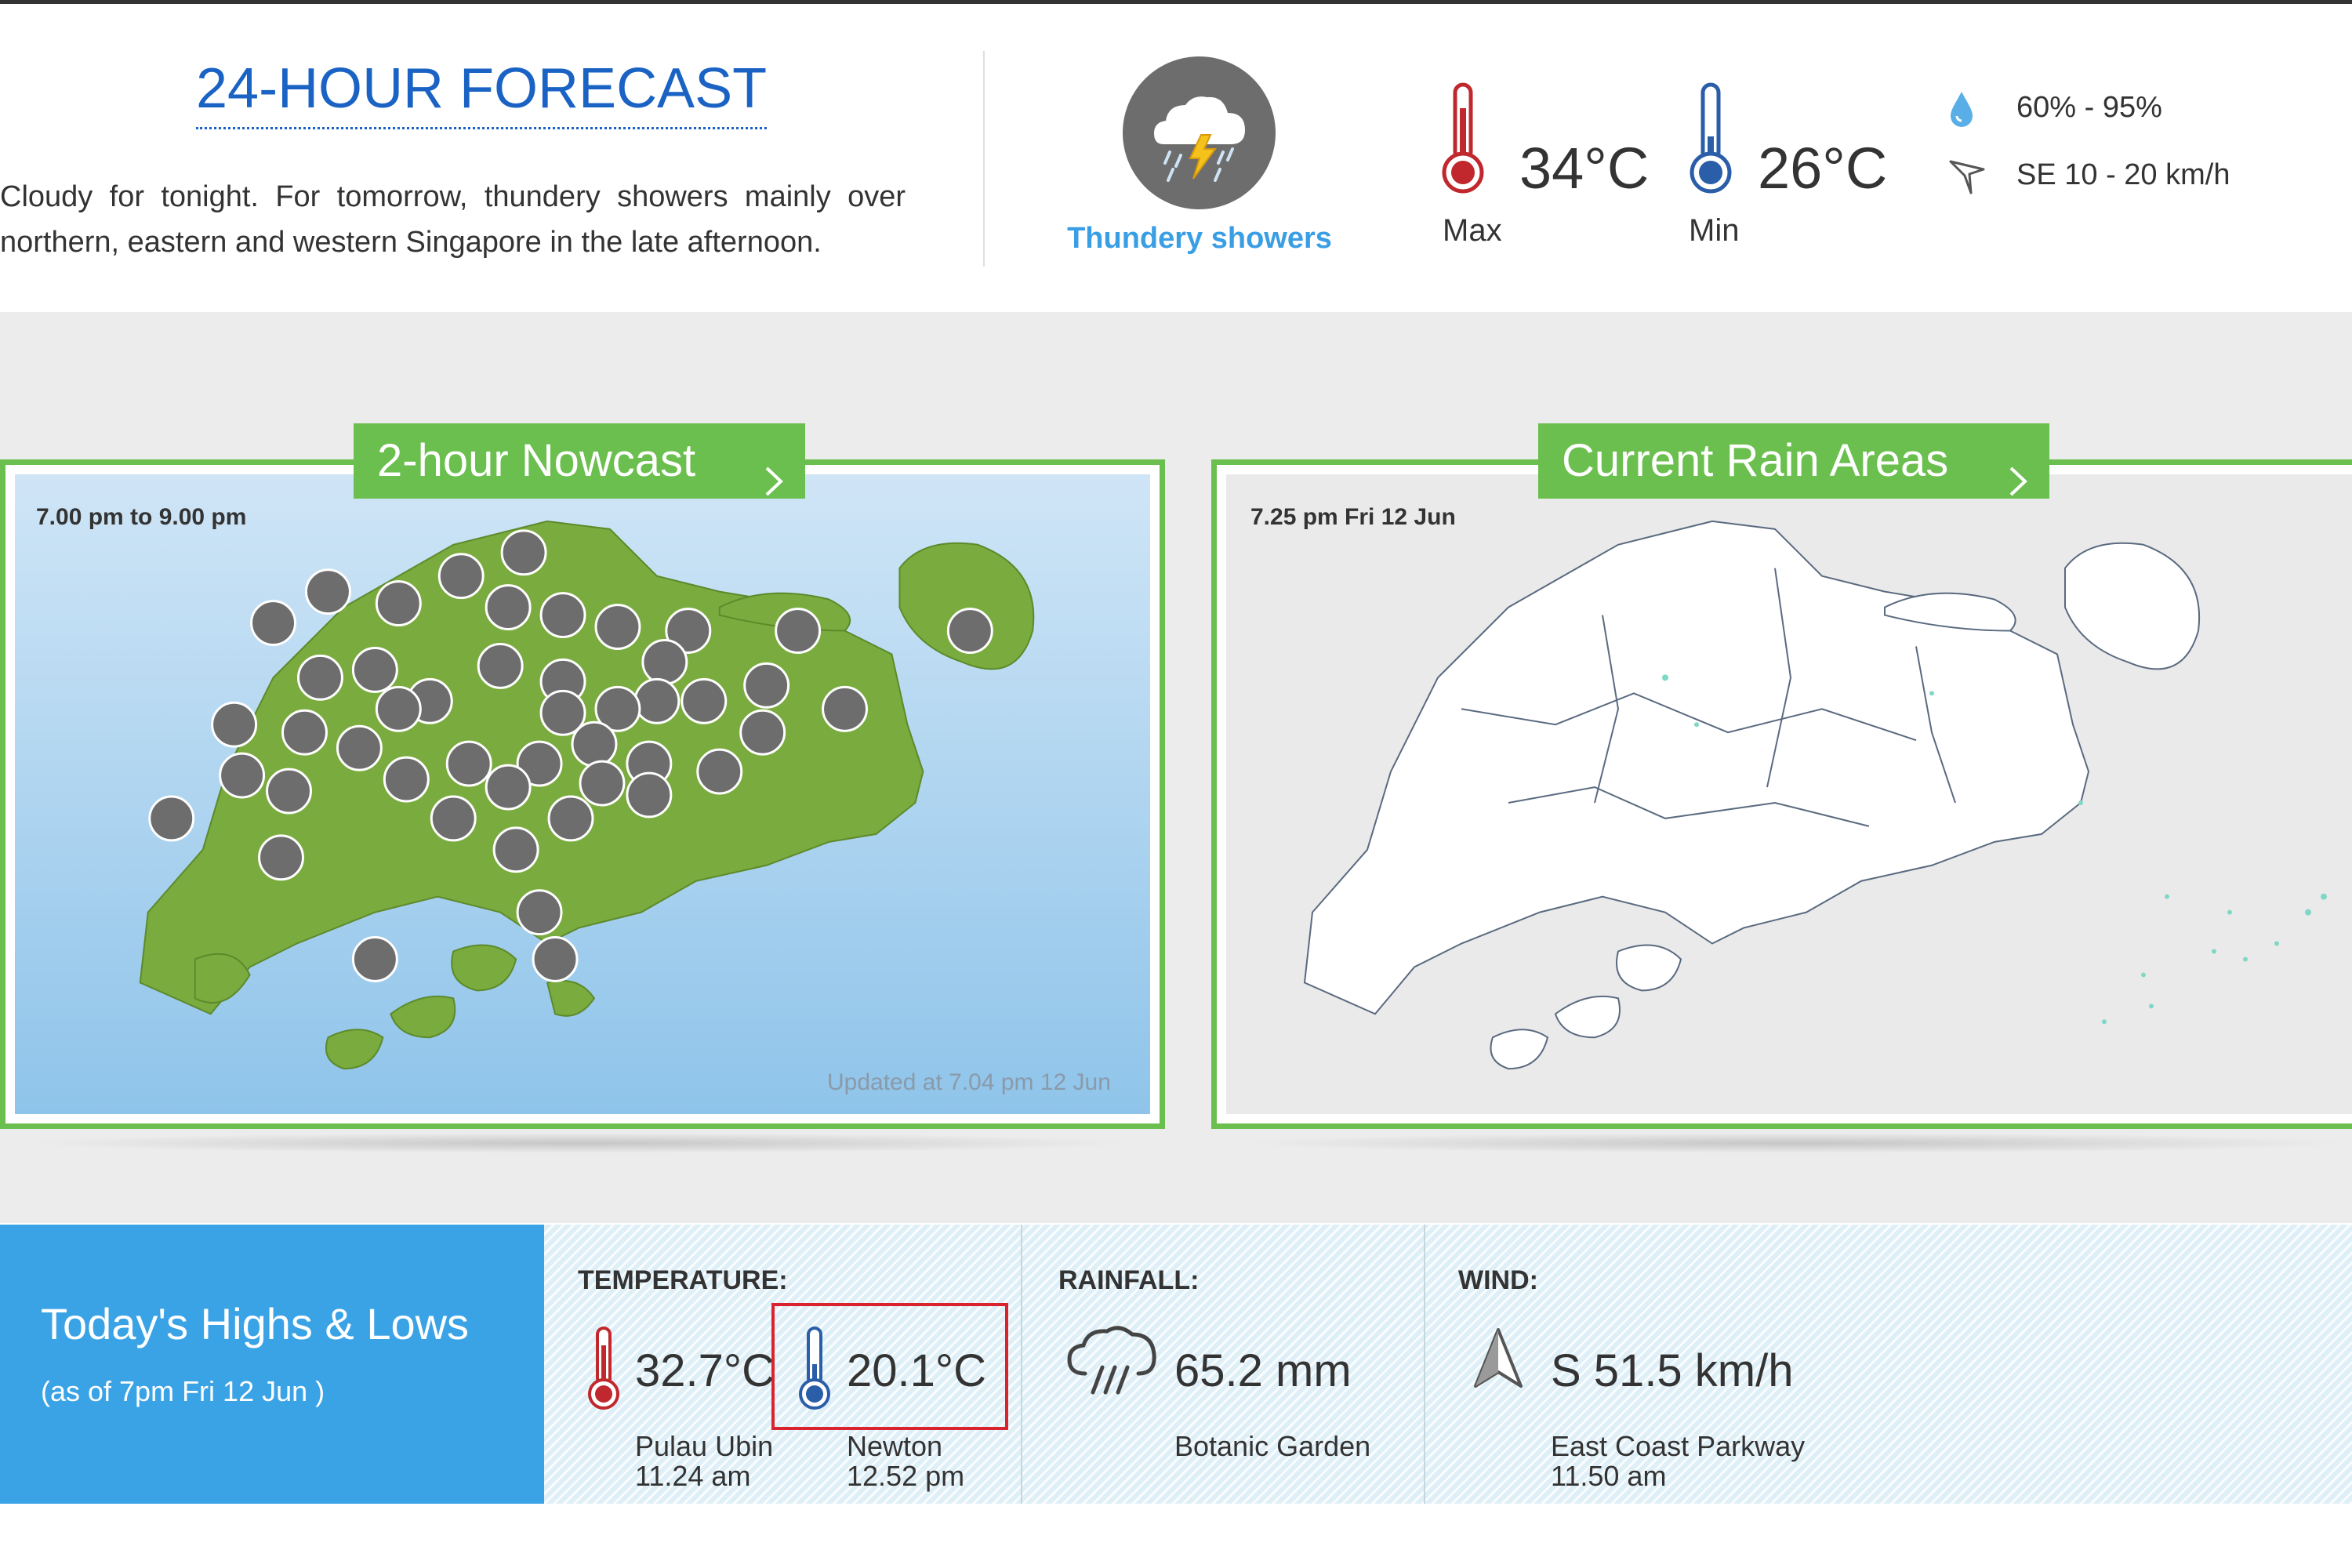  What do you see at coordinates (1672, 1370) in the screenshot?
I see `wind-value: S 51.5 km/h` at bounding box center [1672, 1370].